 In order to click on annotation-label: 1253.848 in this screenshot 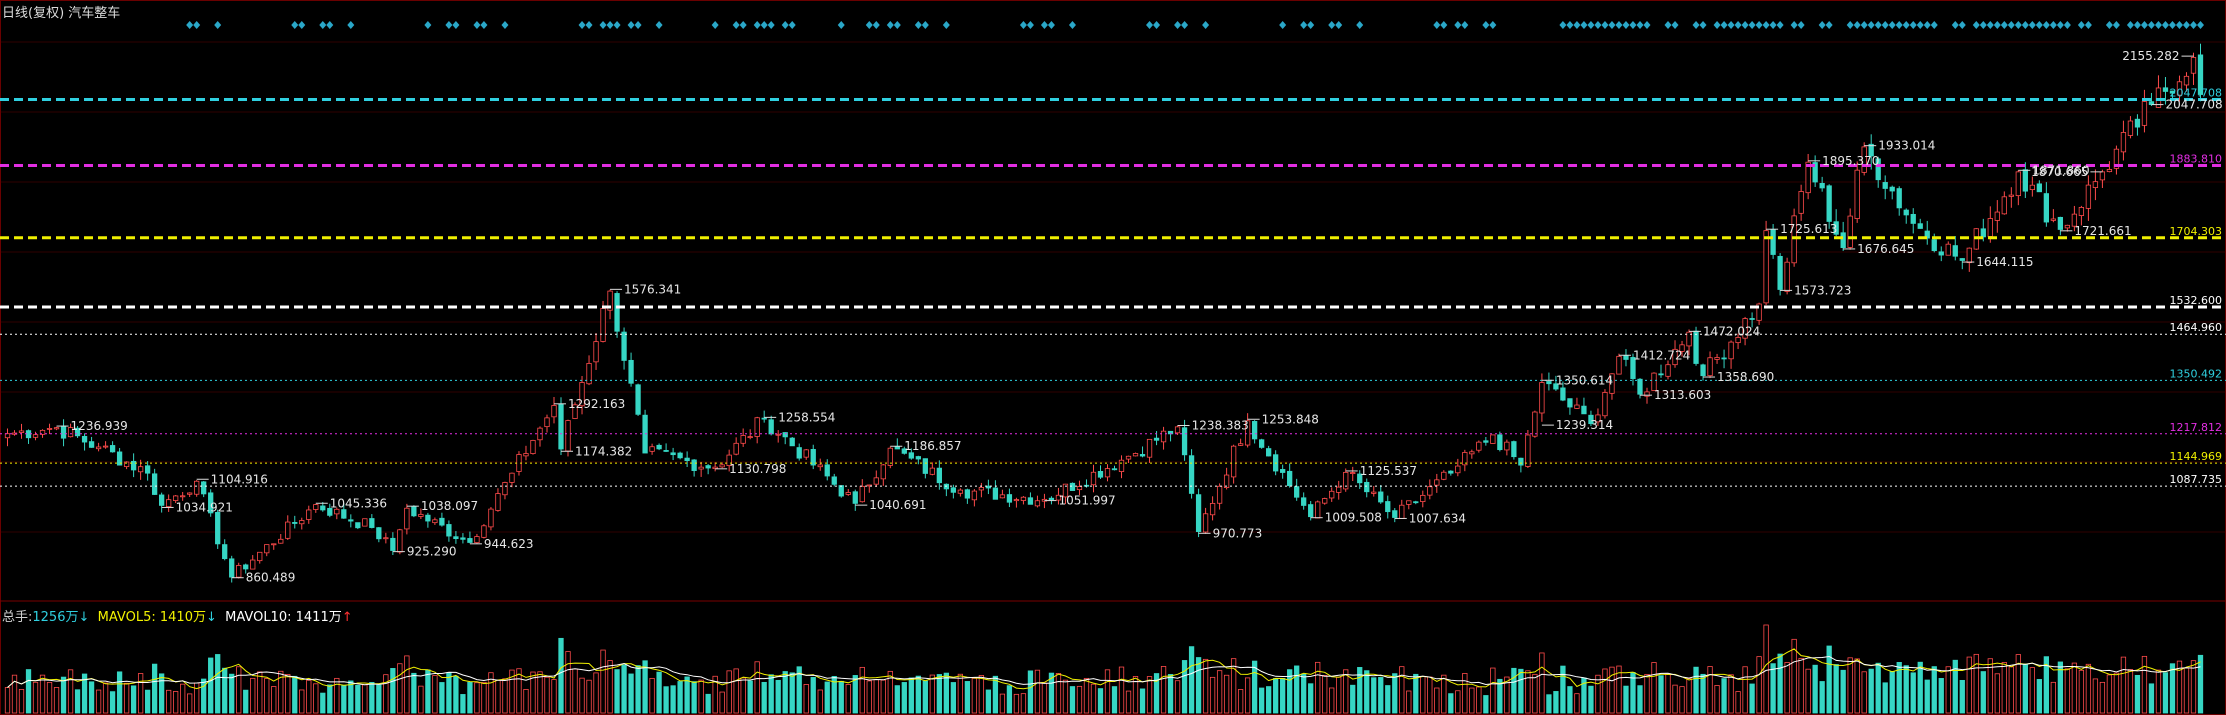, I will do `click(1290, 419)`.